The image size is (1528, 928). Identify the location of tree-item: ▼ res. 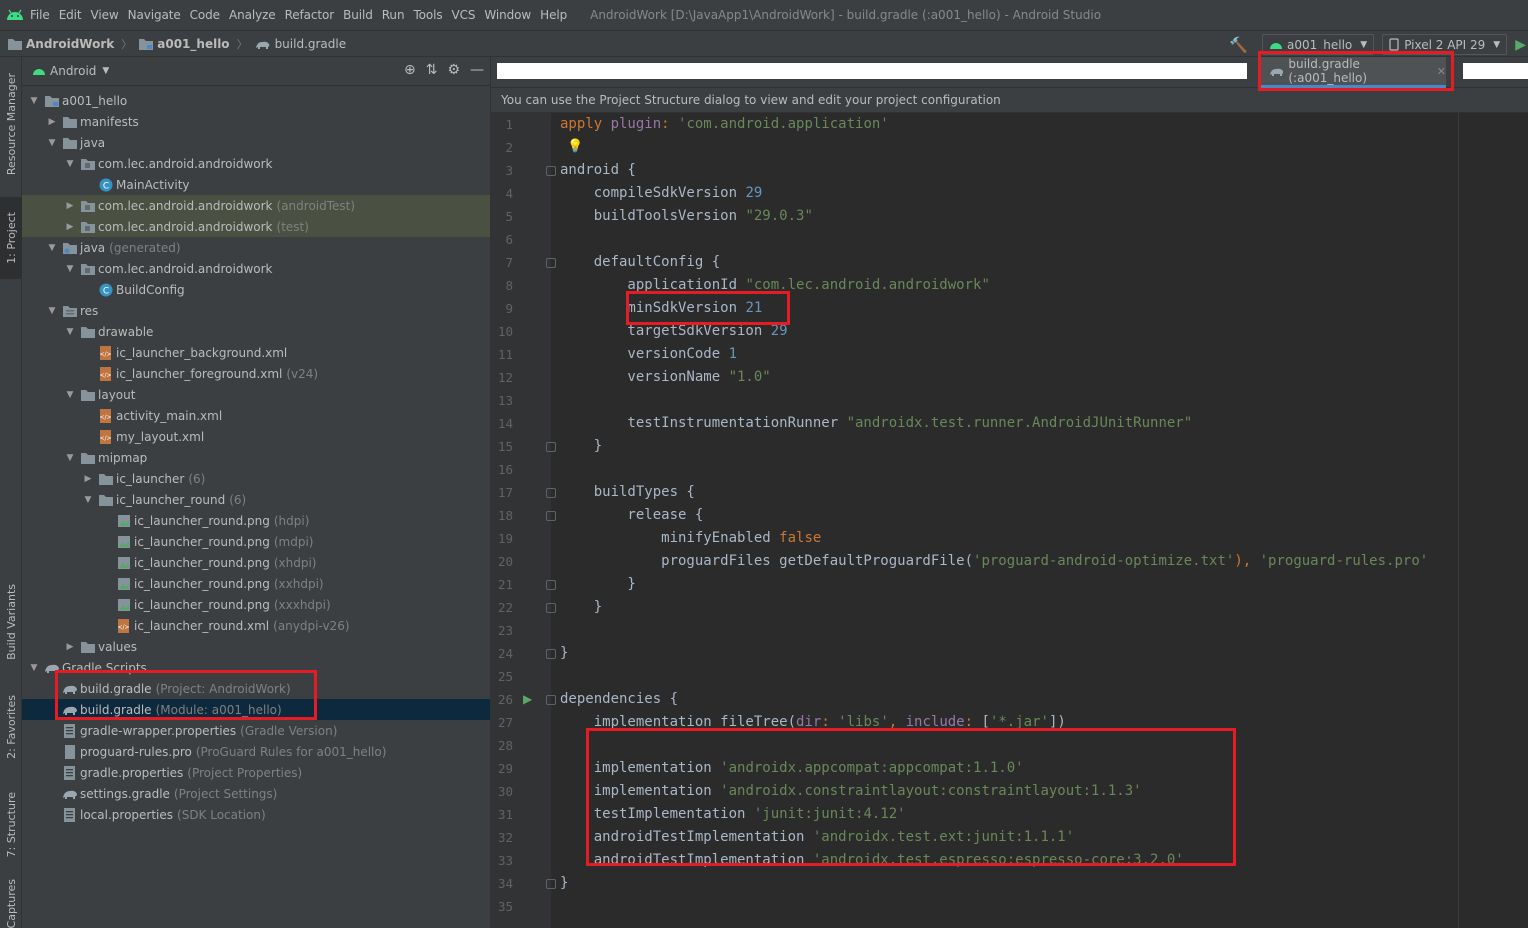
(256, 310).